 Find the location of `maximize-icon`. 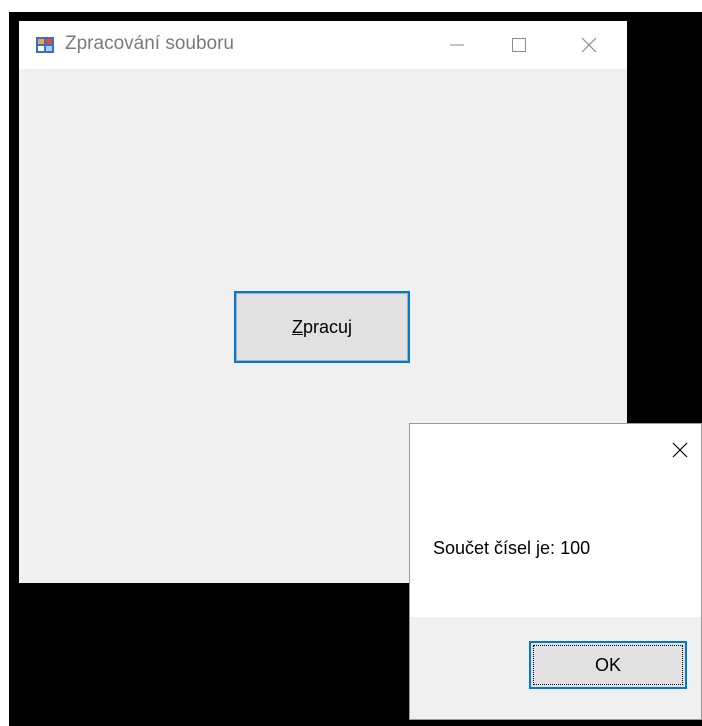

maximize-icon is located at coordinates (519, 45).